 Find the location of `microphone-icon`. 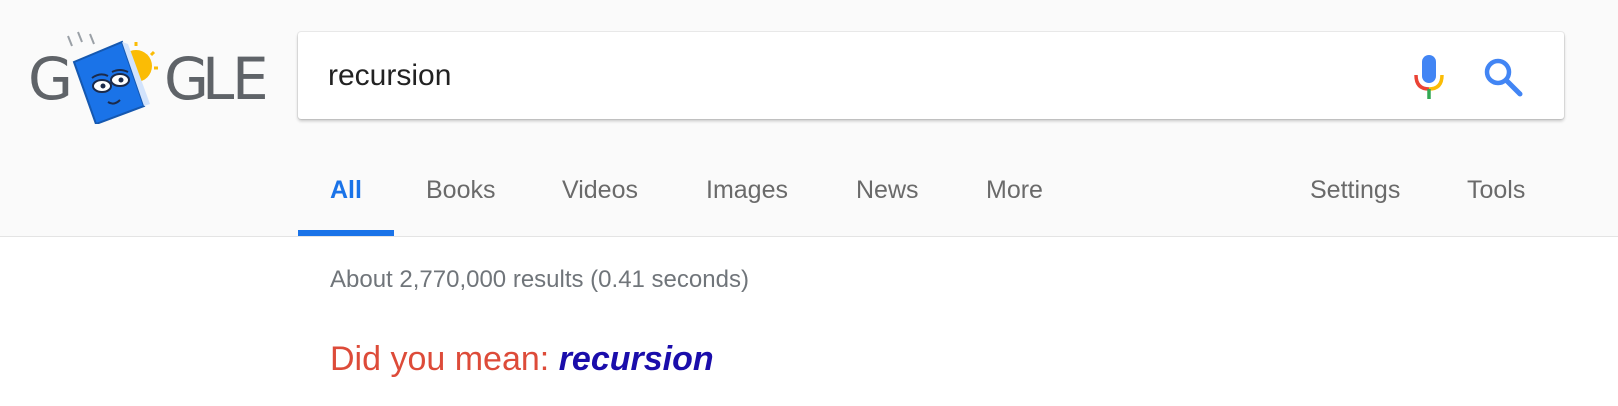

microphone-icon is located at coordinates (1429, 77).